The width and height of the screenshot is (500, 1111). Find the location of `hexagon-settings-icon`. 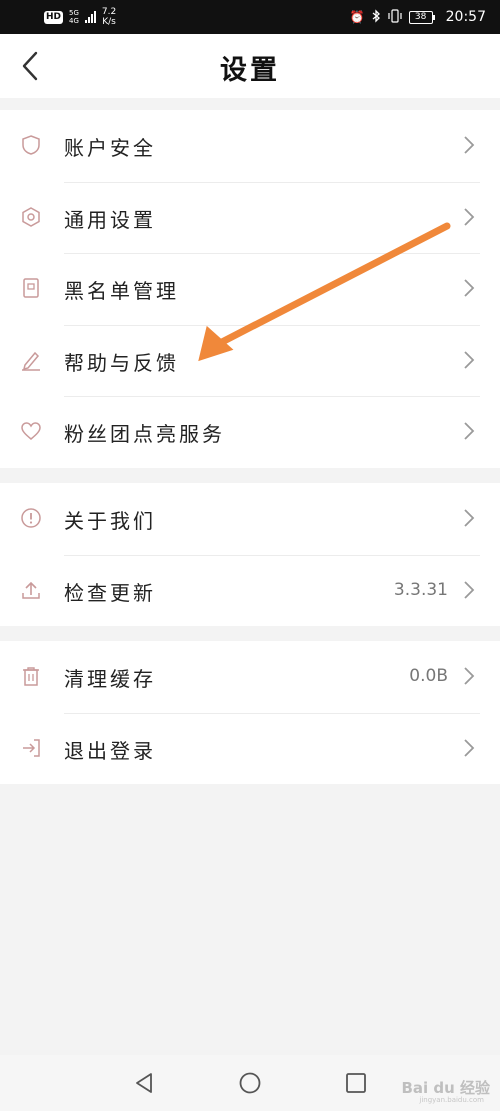

hexagon-settings-icon is located at coordinates (31, 216).